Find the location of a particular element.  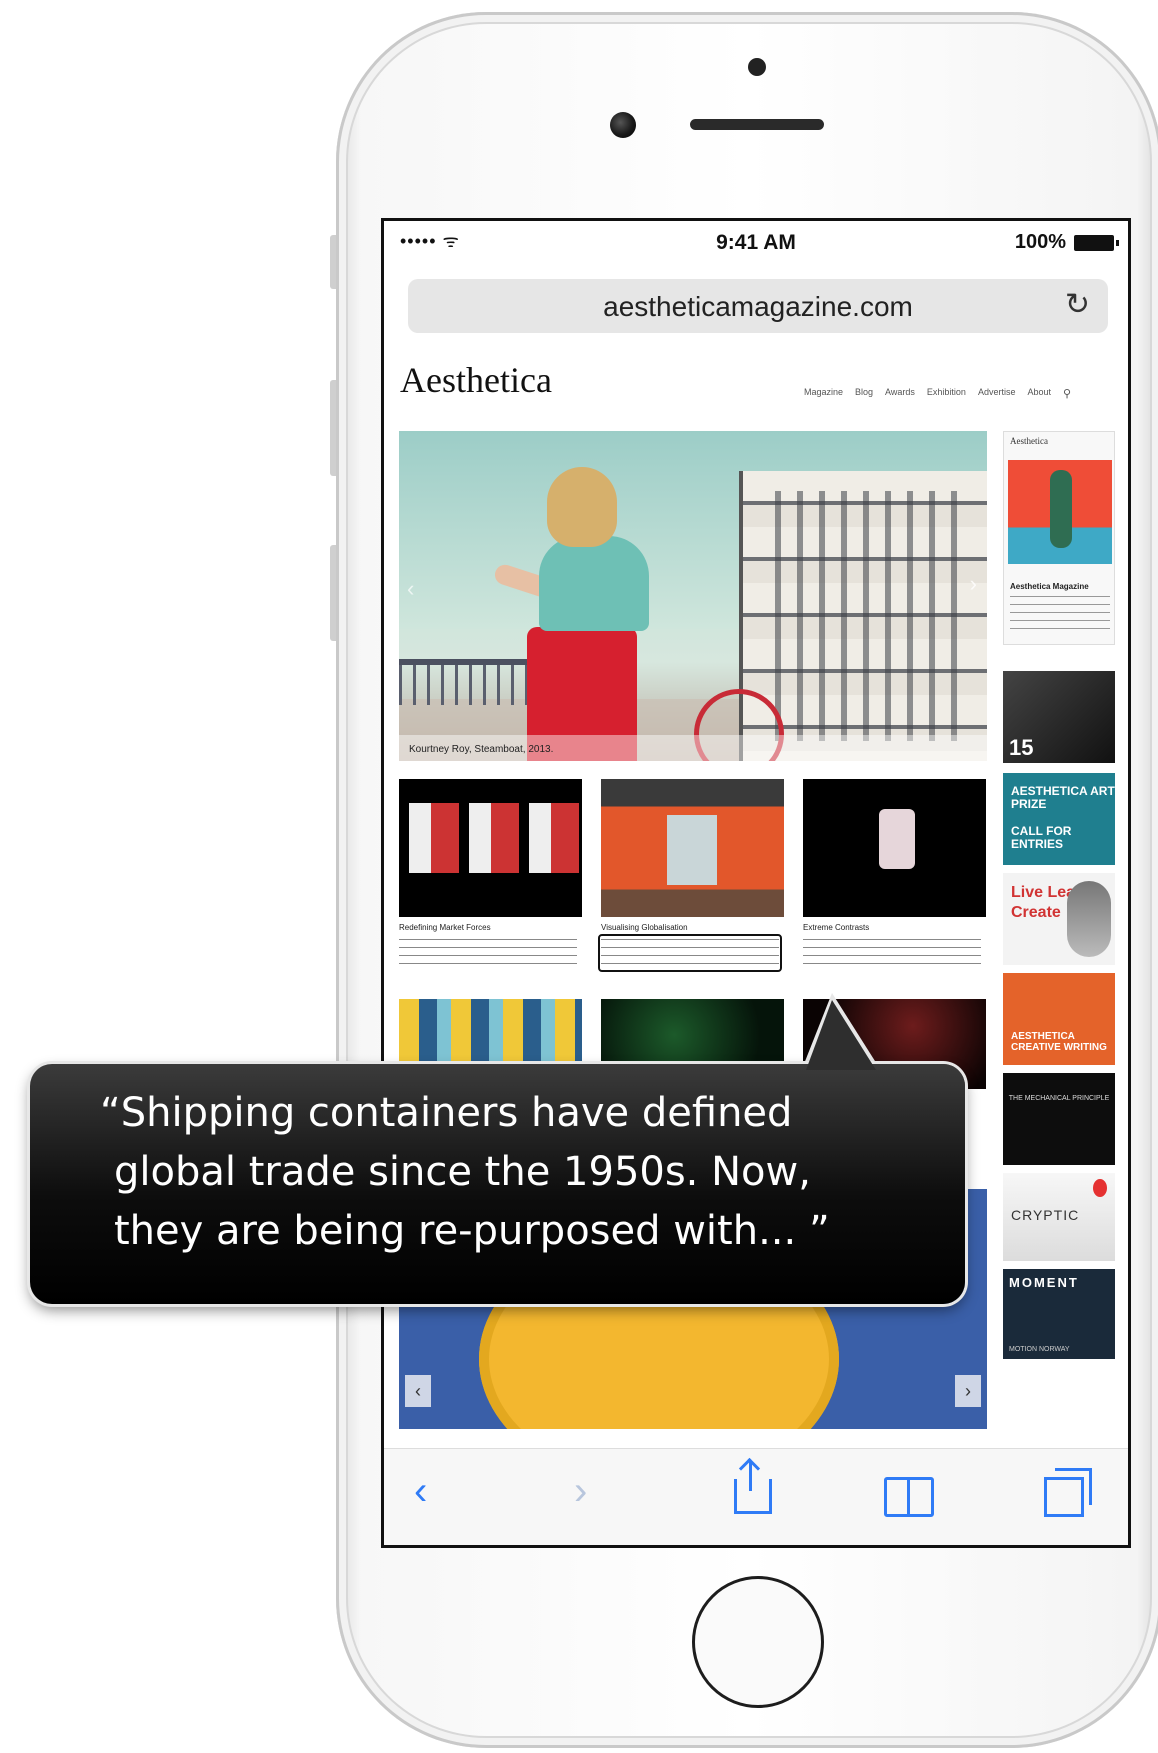

ad-live-learn-create: Live Learn Create is located at coordinates (1059, 919).